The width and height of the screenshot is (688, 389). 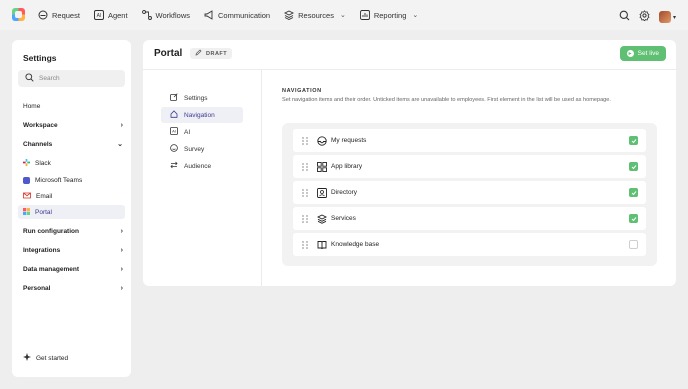 What do you see at coordinates (174, 149) in the screenshot?
I see `smiley-icon` at bounding box center [174, 149].